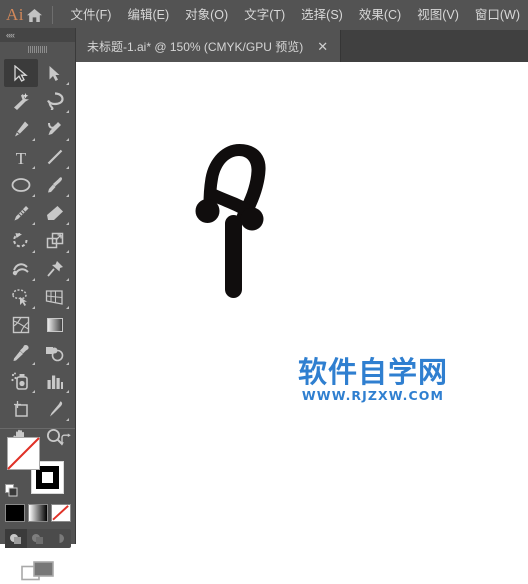  I want to click on eyedropper-tool, so click(21, 353).